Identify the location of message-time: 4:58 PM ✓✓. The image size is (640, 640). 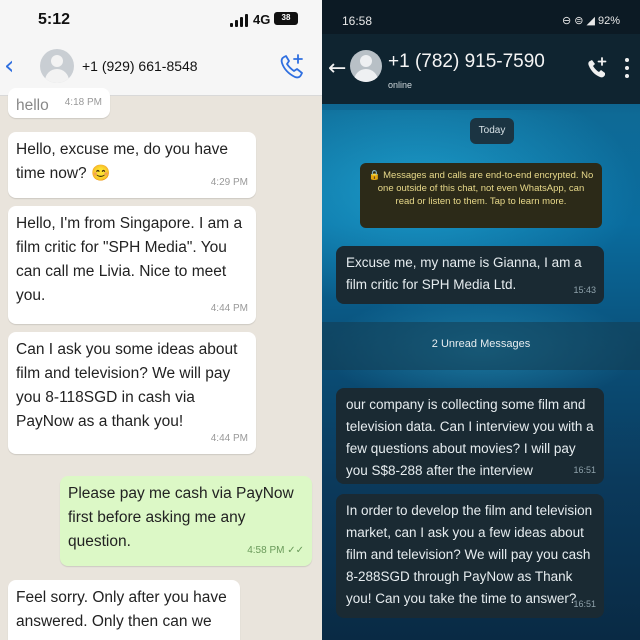
(275, 550).